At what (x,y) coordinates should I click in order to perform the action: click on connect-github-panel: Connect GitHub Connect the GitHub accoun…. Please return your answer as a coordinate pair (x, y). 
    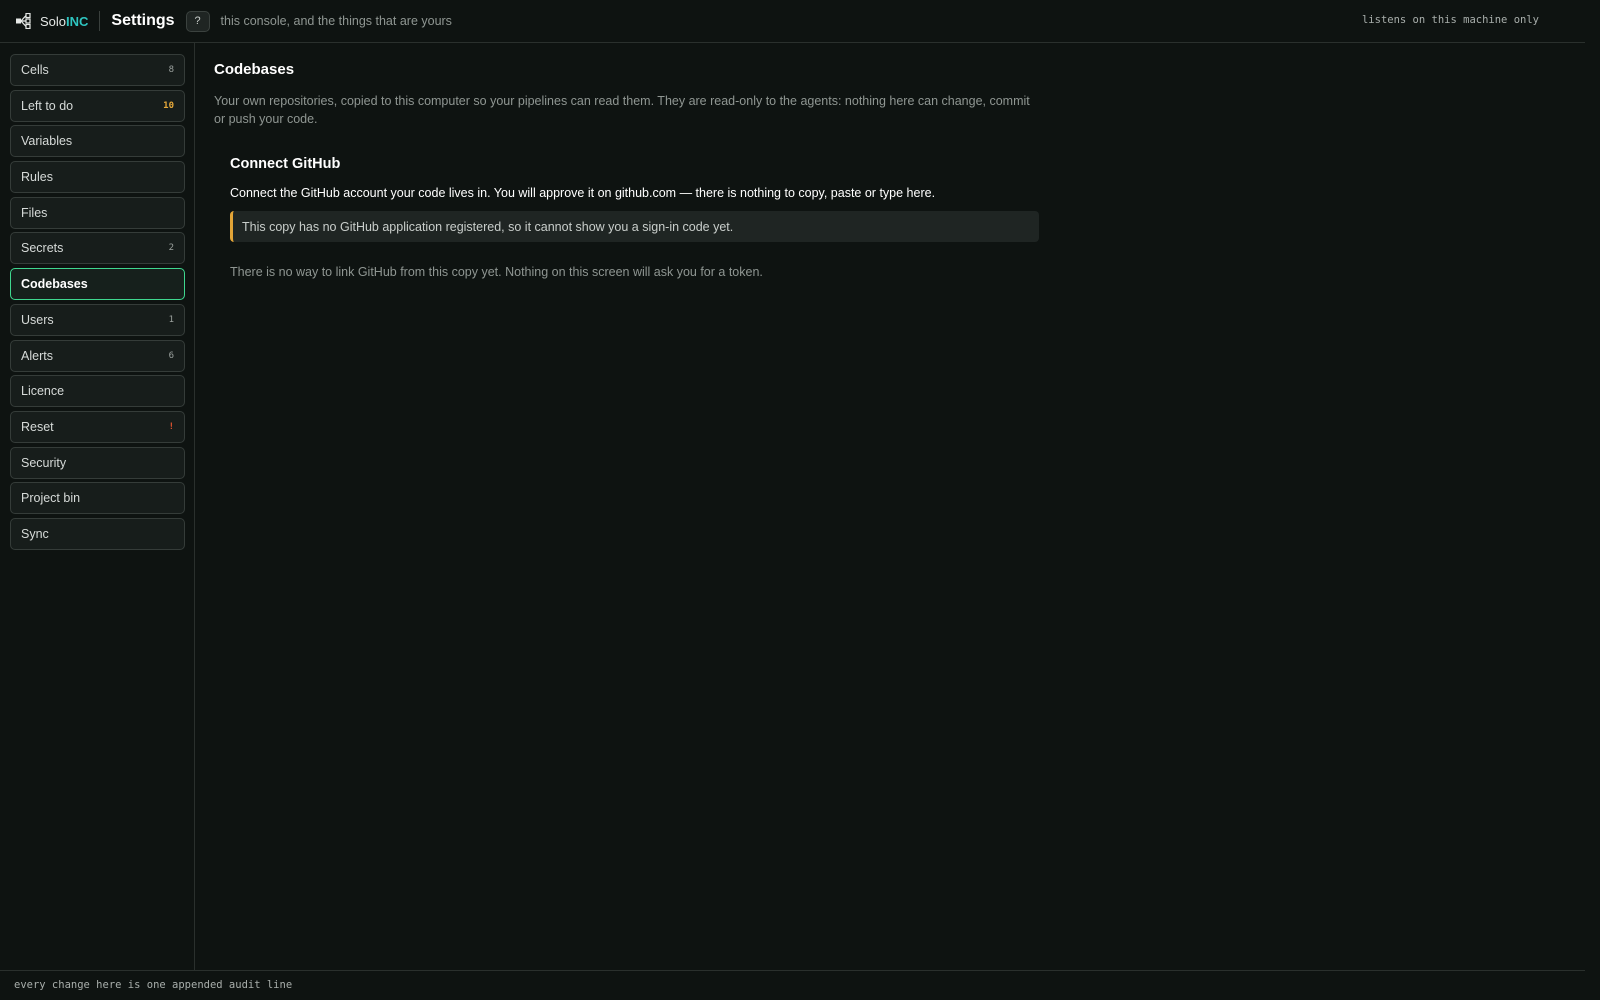
    Looking at the image, I should click on (634, 217).